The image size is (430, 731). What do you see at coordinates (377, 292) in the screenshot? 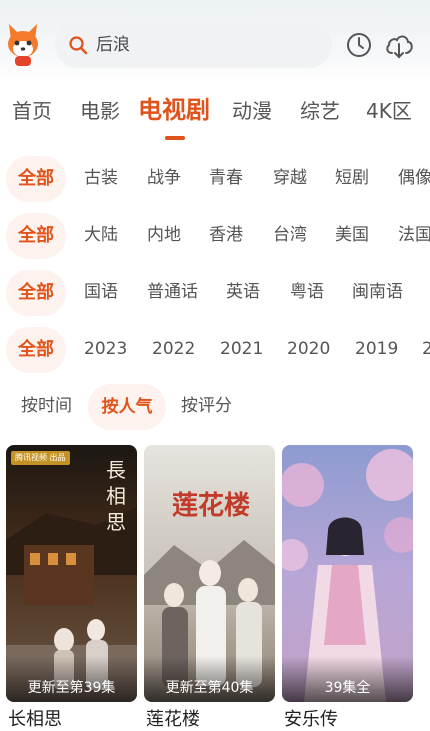
I see `filter-option: 闽南语` at bounding box center [377, 292].